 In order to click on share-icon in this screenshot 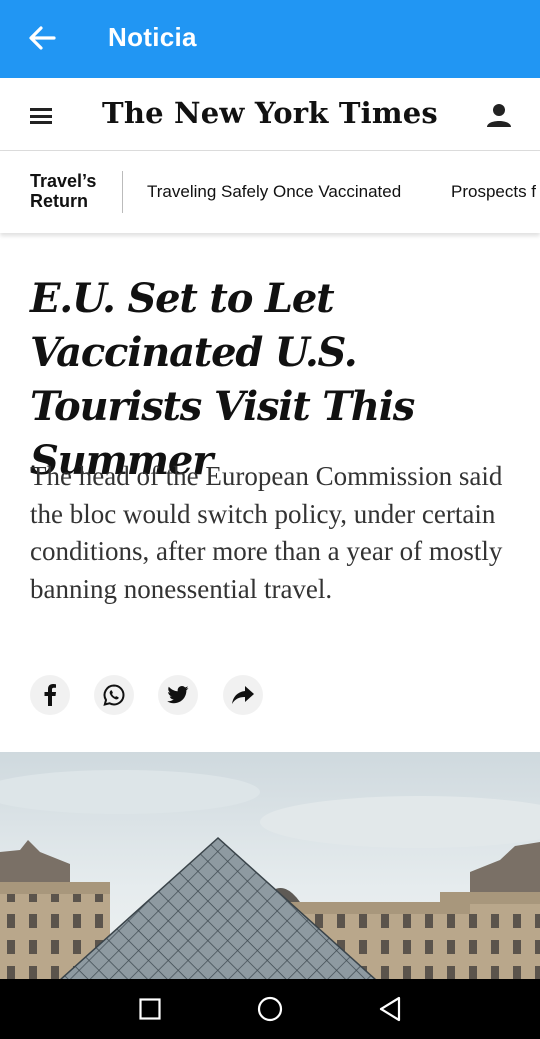, I will do `click(243, 695)`.